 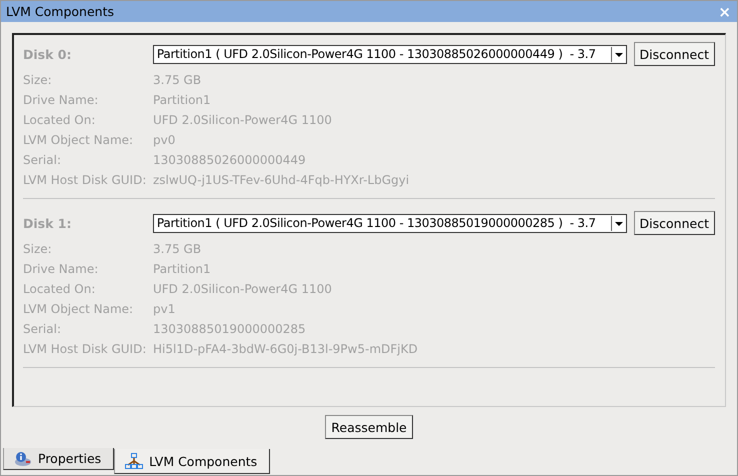 What do you see at coordinates (164, 309) in the screenshot?
I see `field-value: pv1` at bounding box center [164, 309].